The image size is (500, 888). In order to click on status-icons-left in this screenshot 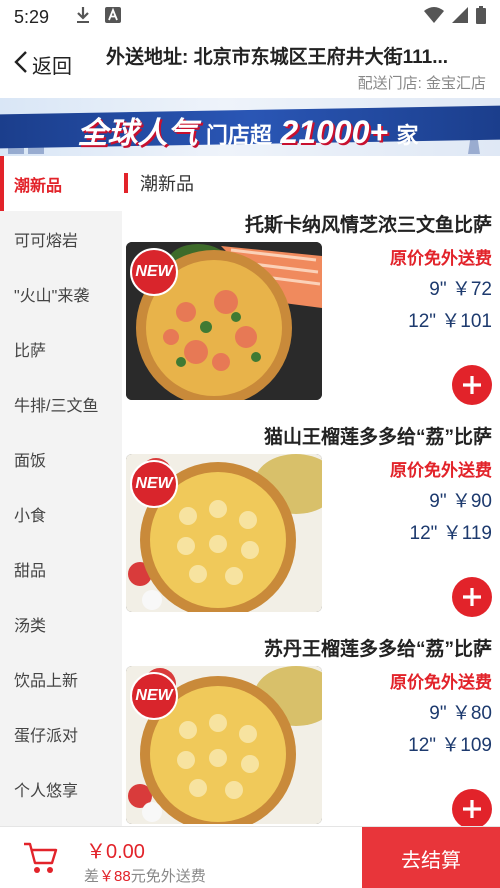, I will do `click(98, 17)`.